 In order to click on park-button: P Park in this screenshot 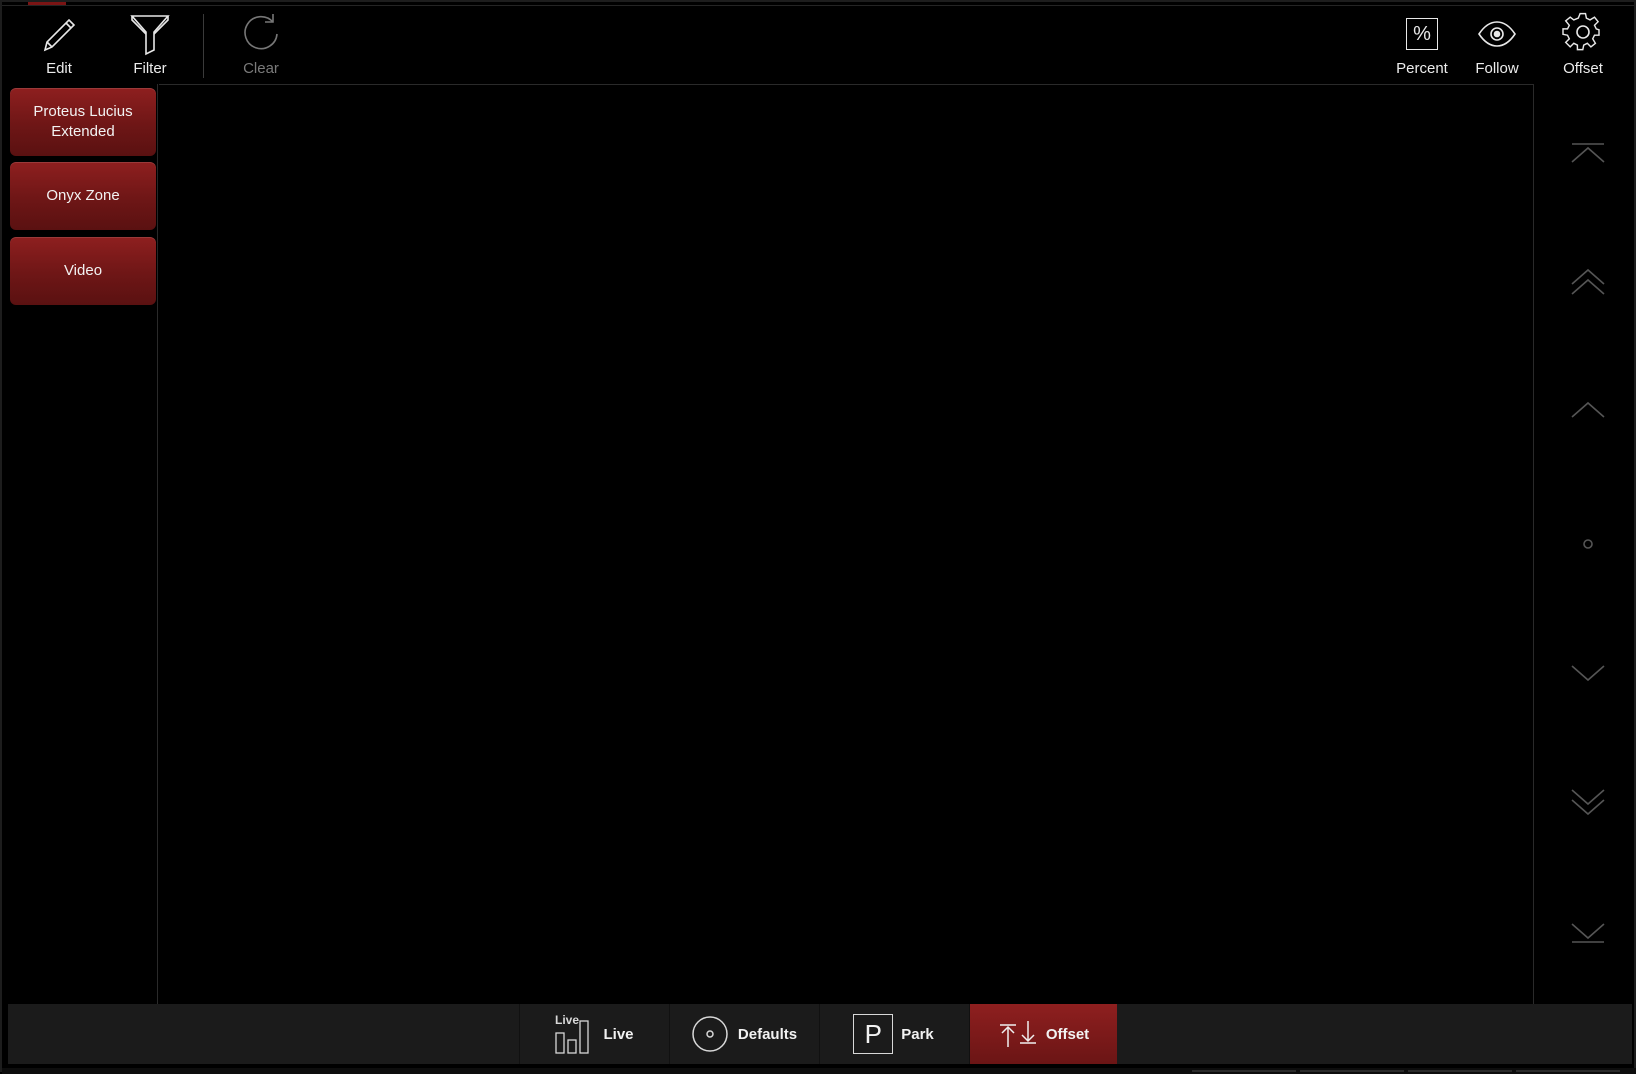, I will do `click(893, 1034)`.